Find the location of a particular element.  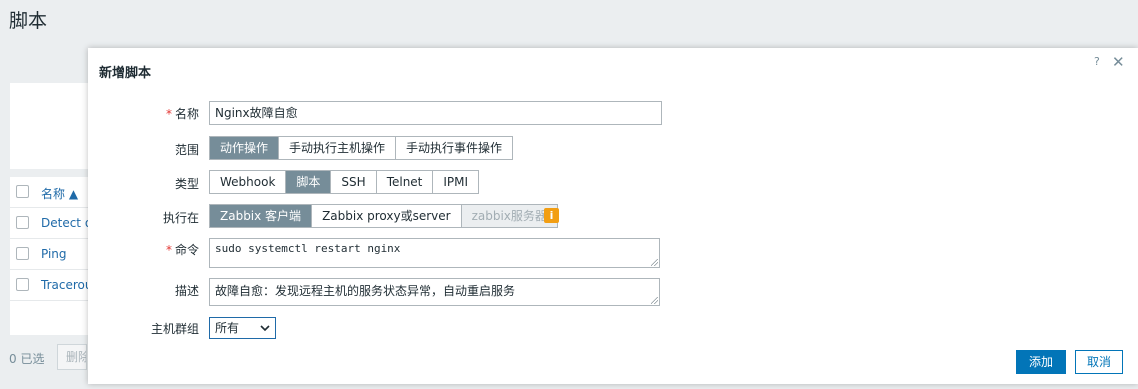

type-segmented-control: Webhook 脚本 SSH Telnet IPMI is located at coordinates (344, 182).